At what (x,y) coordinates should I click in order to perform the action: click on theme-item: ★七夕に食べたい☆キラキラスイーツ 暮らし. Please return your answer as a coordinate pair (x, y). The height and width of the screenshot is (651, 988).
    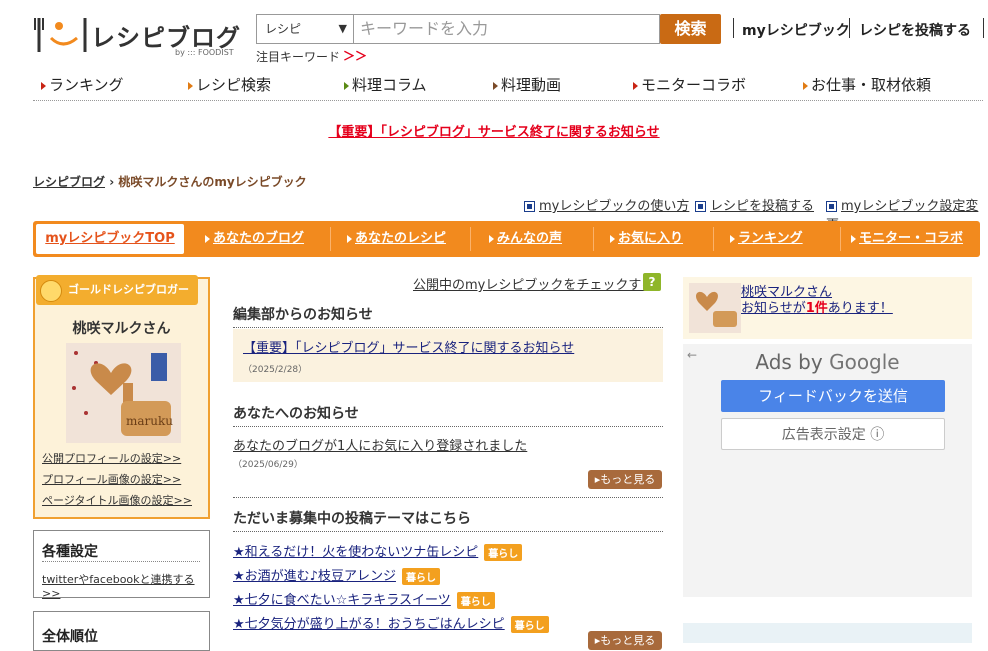
    Looking at the image, I should click on (364, 599).